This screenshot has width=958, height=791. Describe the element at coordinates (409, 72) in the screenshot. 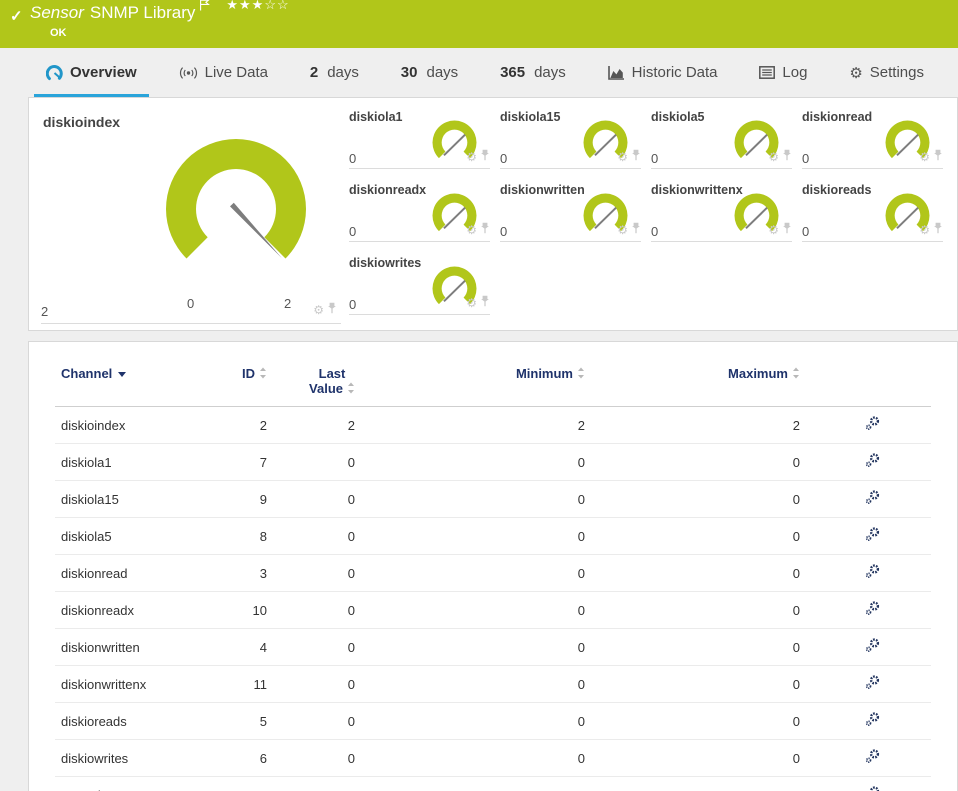

I see `tab-day-count: 30` at that location.